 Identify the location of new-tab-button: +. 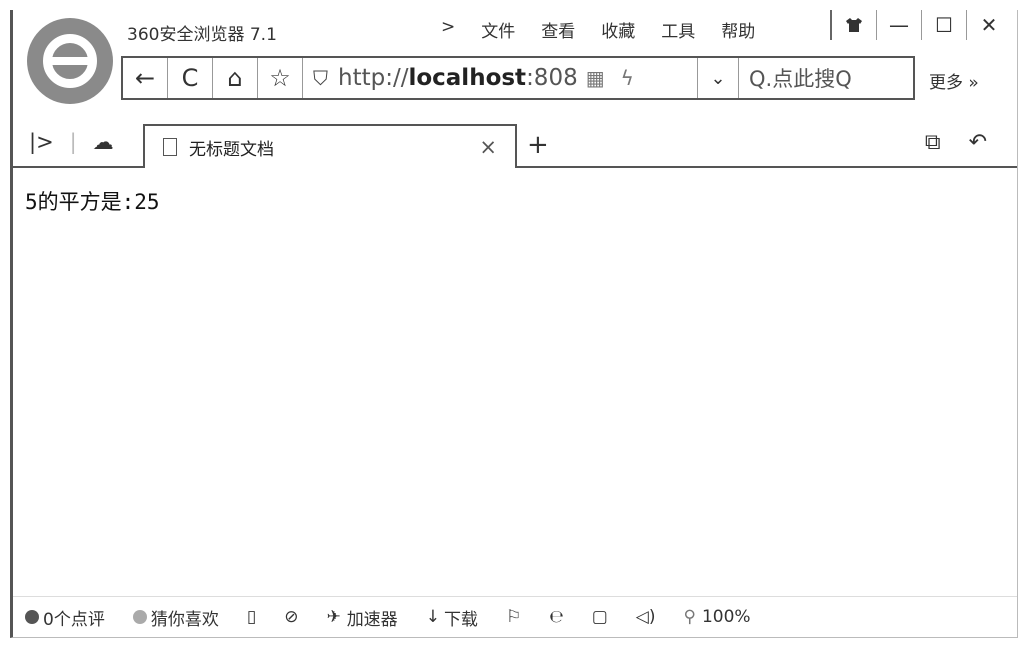
(538, 145).